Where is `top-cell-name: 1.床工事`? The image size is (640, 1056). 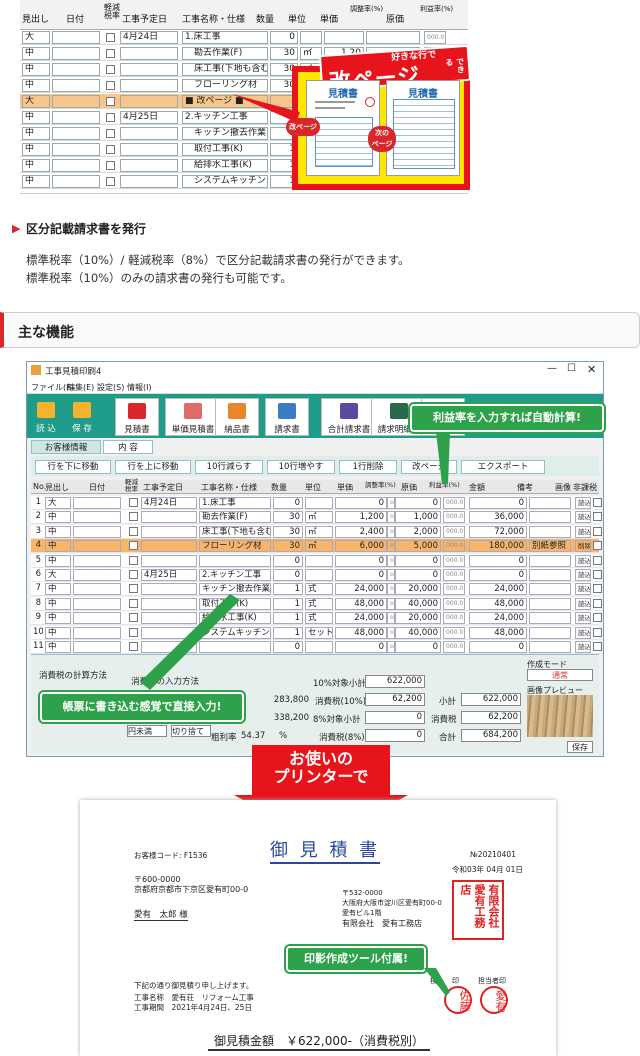
top-cell-name: 1.床工事 is located at coordinates (225, 37).